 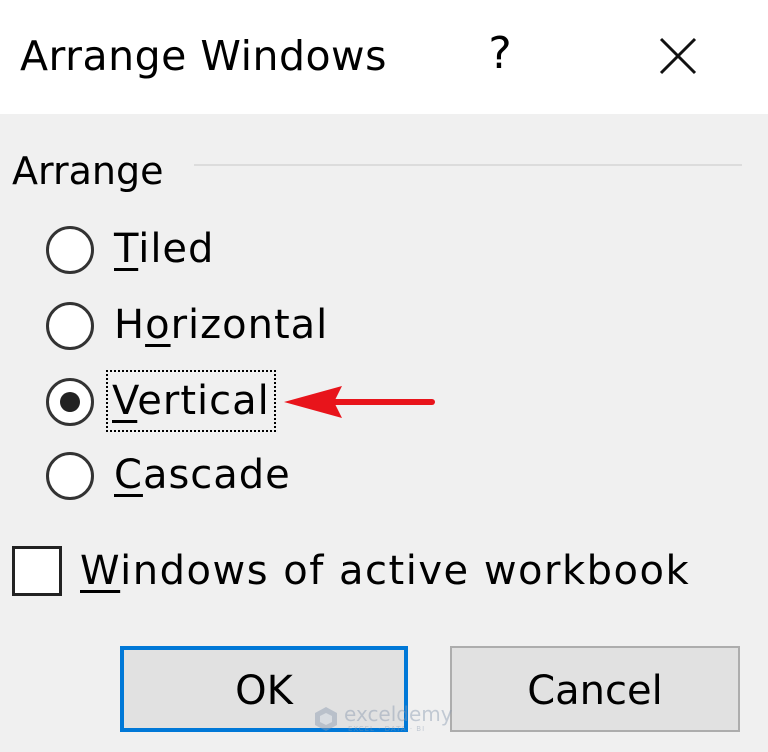 I want to click on radio-label-vertical: Vertical, so click(x=191, y=401).